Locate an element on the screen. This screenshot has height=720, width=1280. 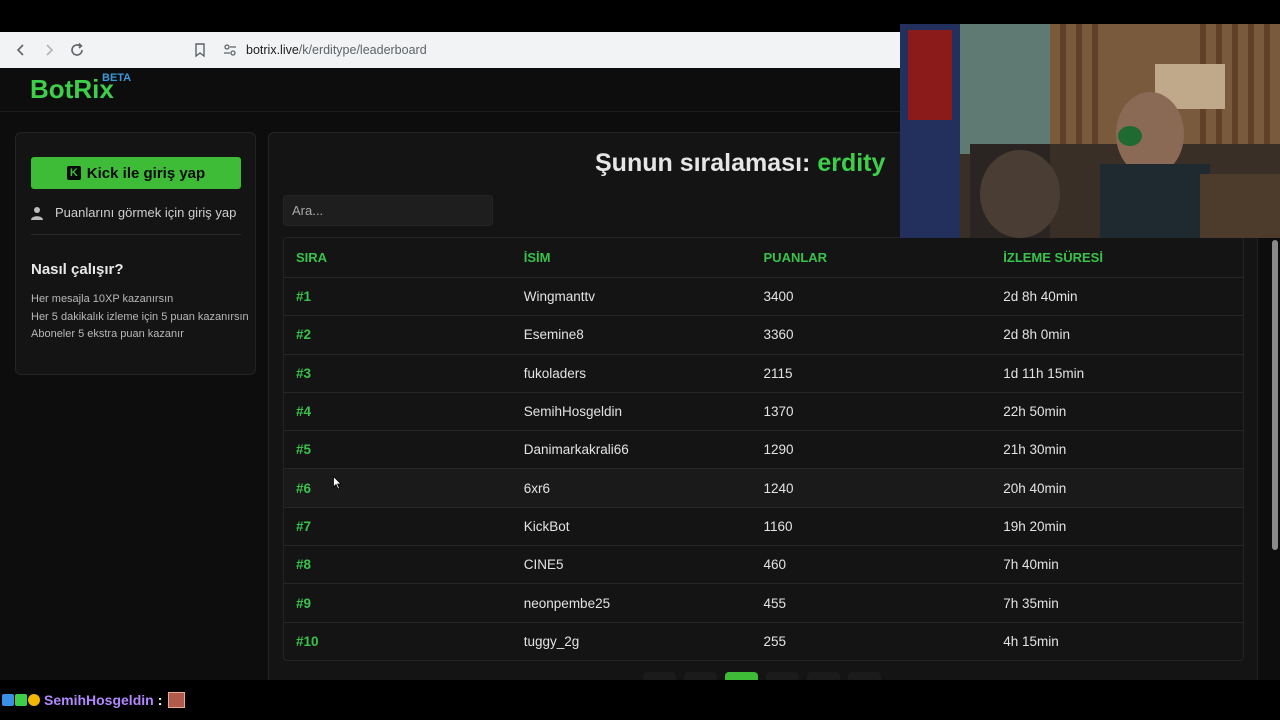
kick-login-button: K Kick ile giriş yap is located at coordinates (136, 173).